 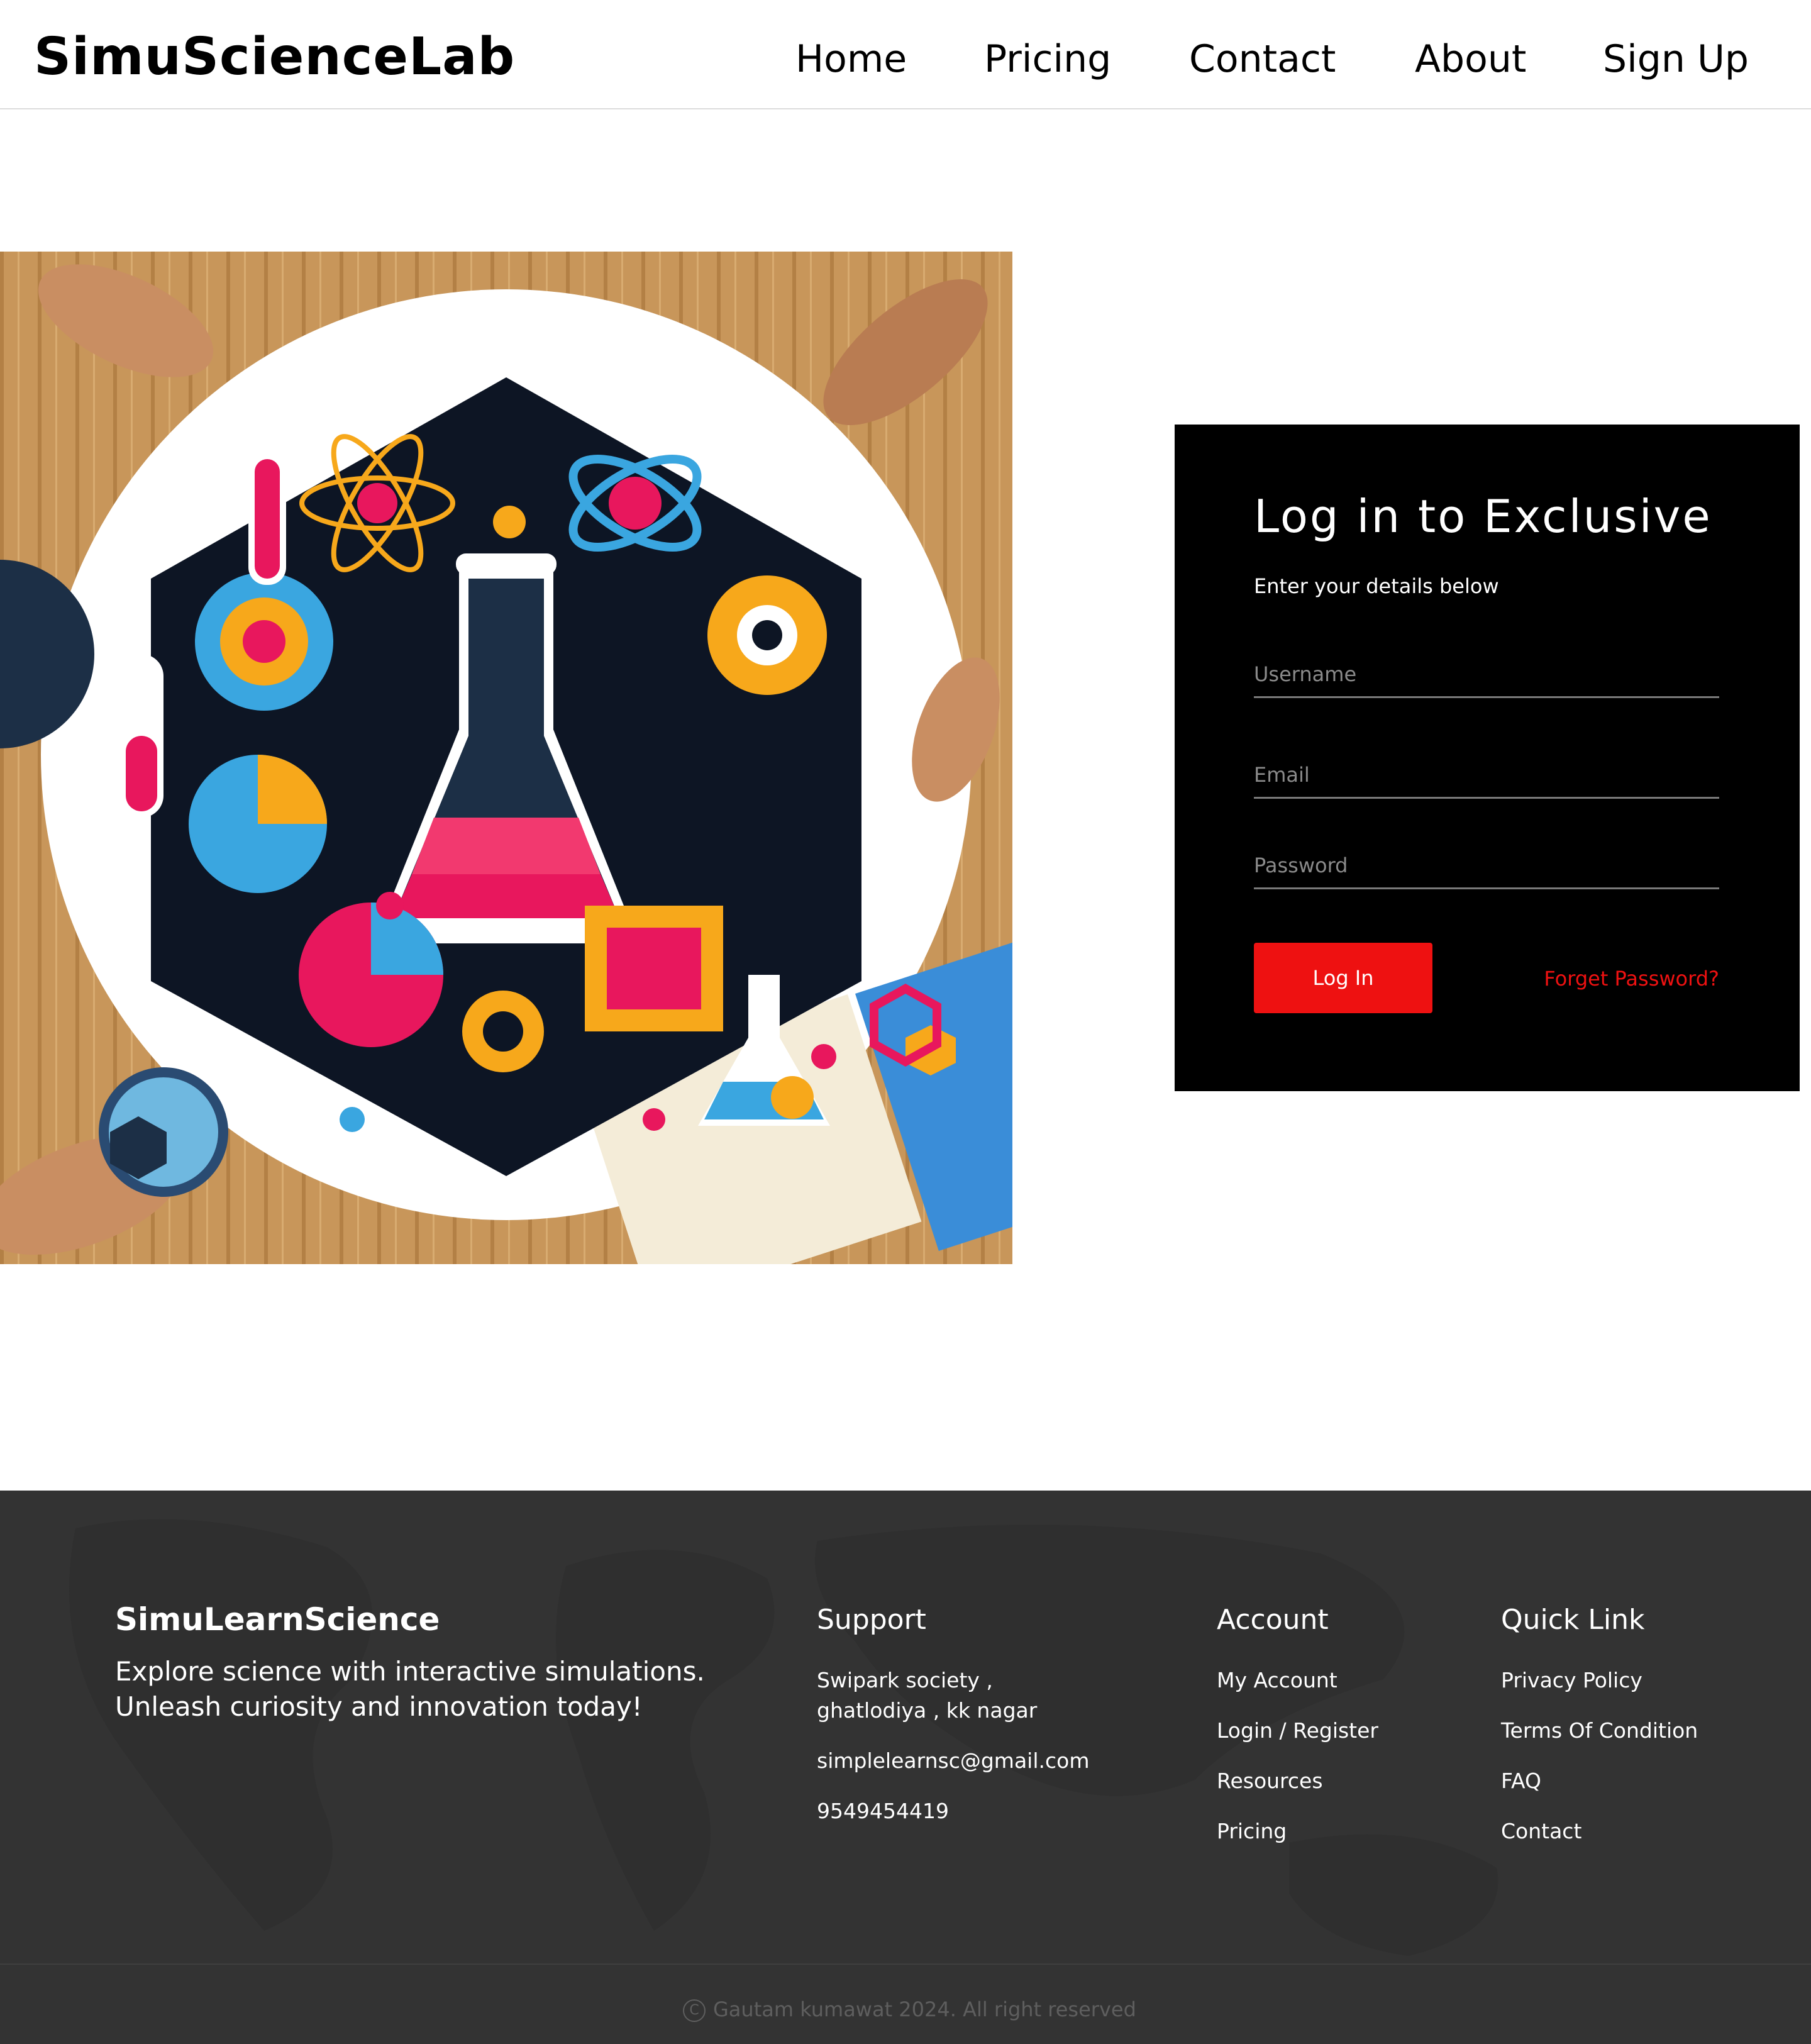 What do you see at coordinates (1599, 1731) in the screenshot?
I see `footer-link-terms: Terms Of Condition` at bounding box center [1599, 1731].